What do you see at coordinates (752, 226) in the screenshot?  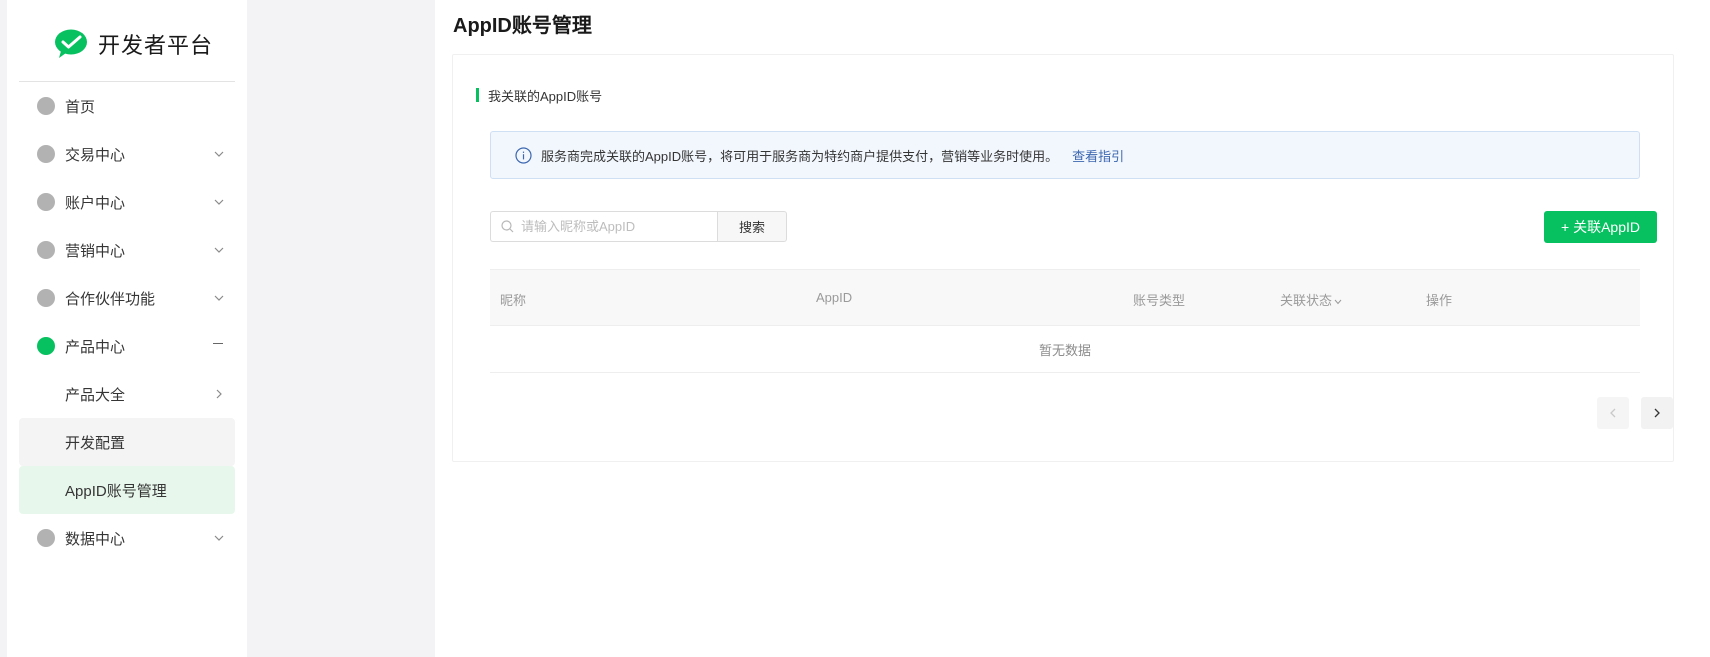 I see `search-button: 搜索` at bounding box center [752, 226].